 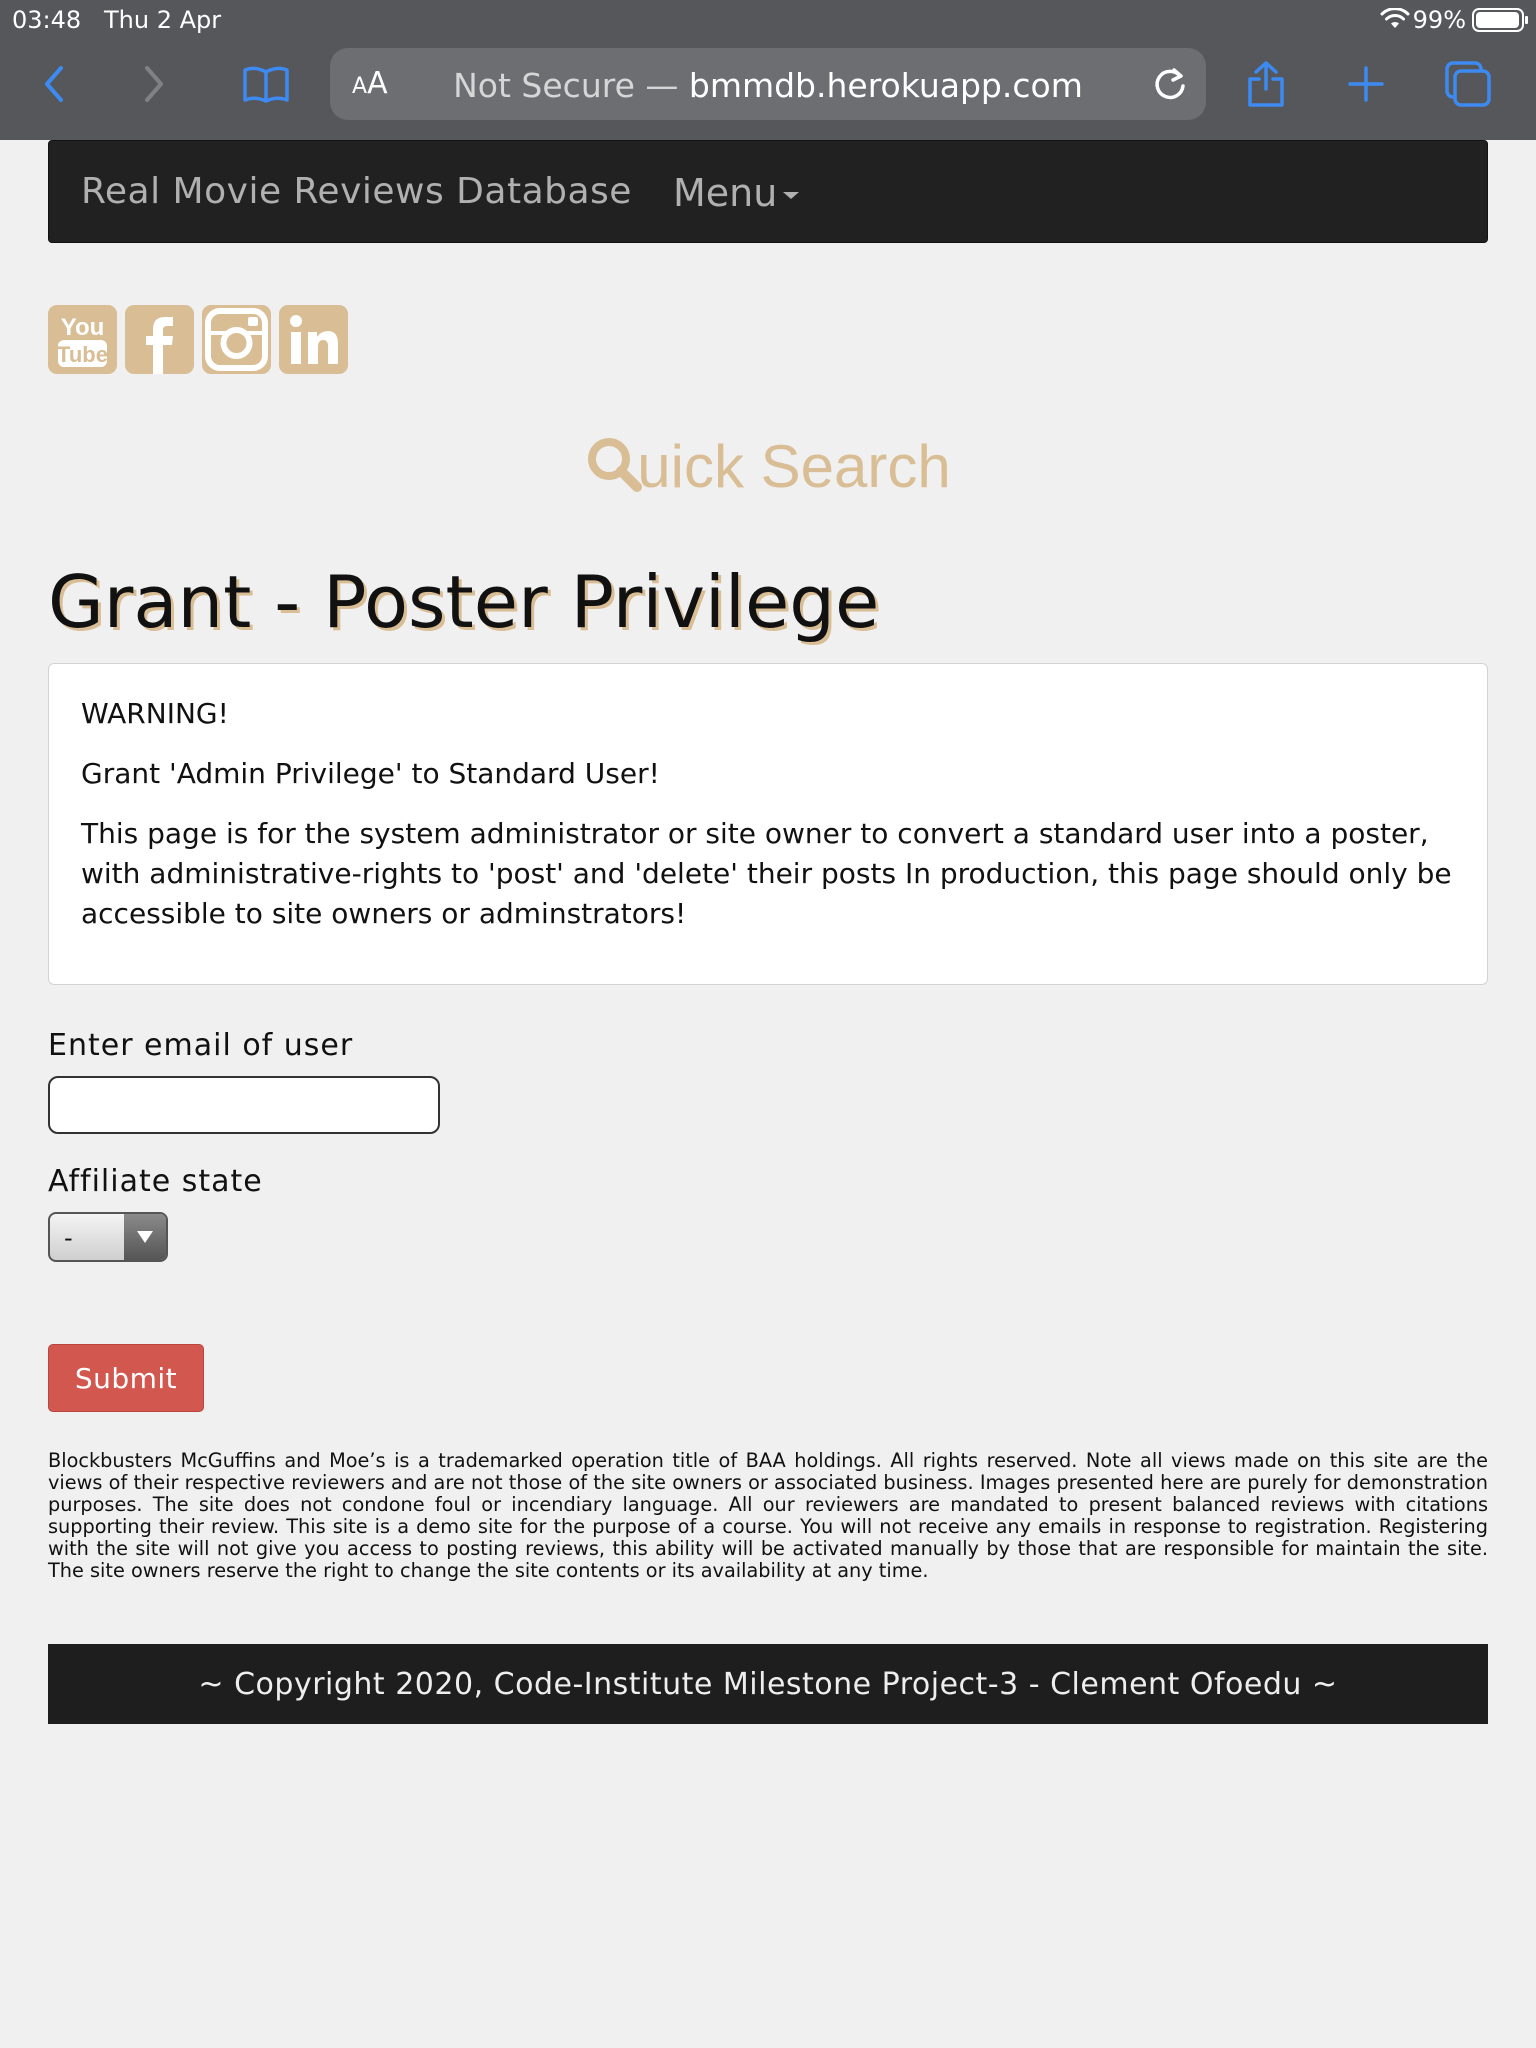 What do you see at coordinates (154, 84) in the screenshot?
I see `forward-icon` at bounding box center [154, 84].